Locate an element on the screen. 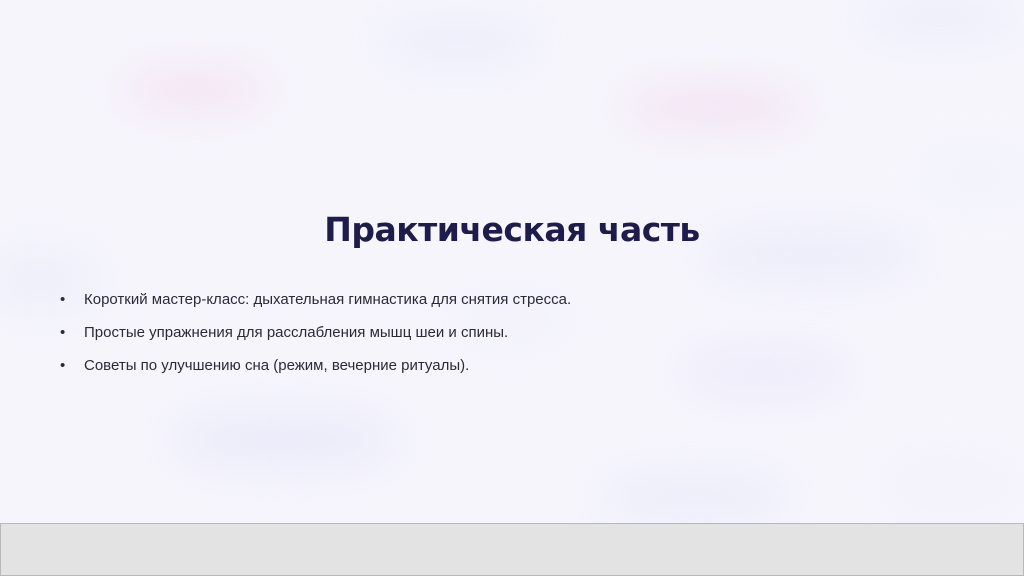 Image resolution: width=1024 pixels, height=576 pixels. slide-title: Практическая часть is located at coordinates (512, 229).